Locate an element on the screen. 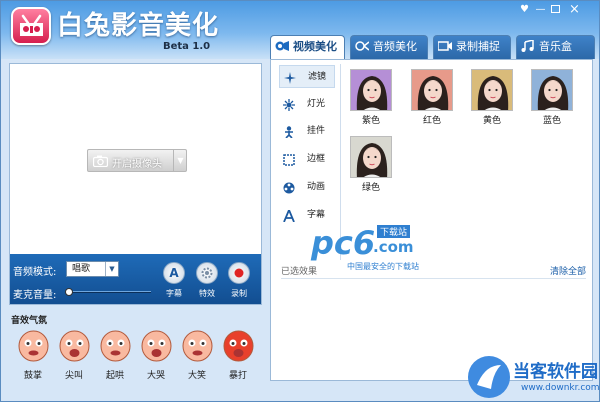 This screenshot has height=402, width=600. sound-effect-label: 起哄 is located at coordinates (114, 376).